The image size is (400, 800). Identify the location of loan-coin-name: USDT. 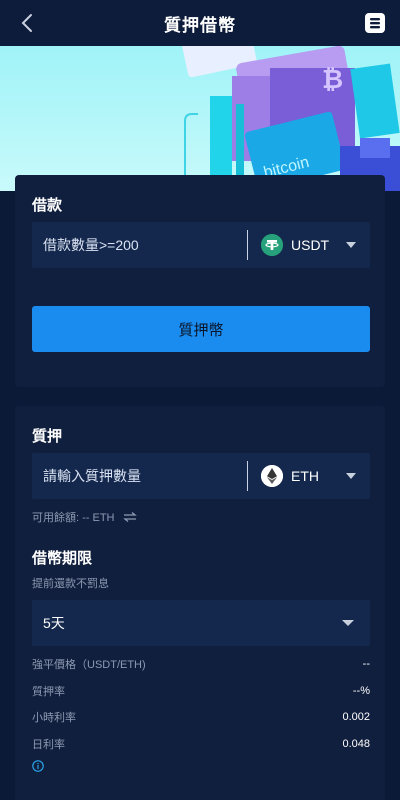
(310, 245).